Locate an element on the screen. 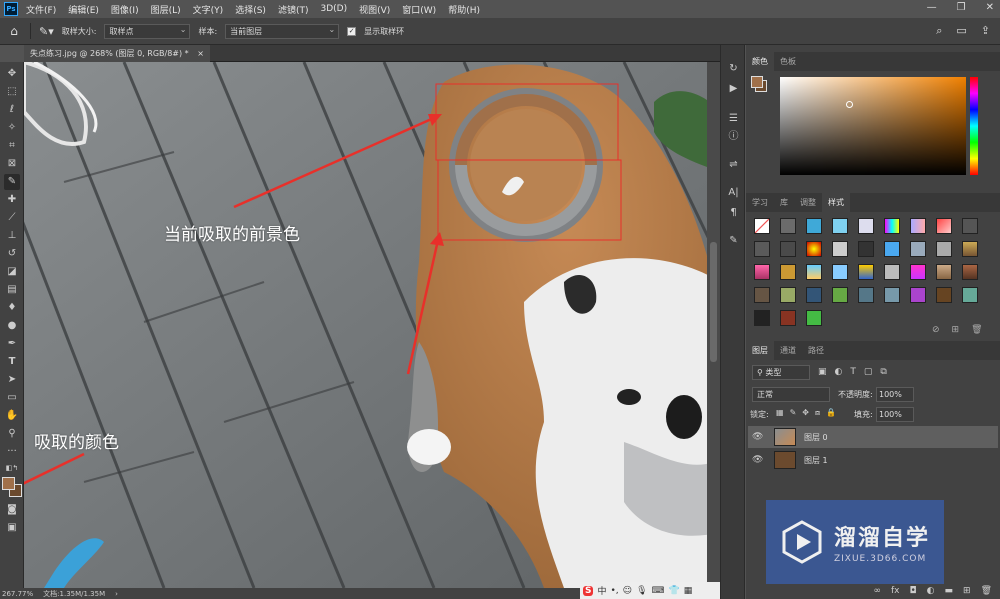  menu-3d: 3D(D) is located at coordinates (333, 9).